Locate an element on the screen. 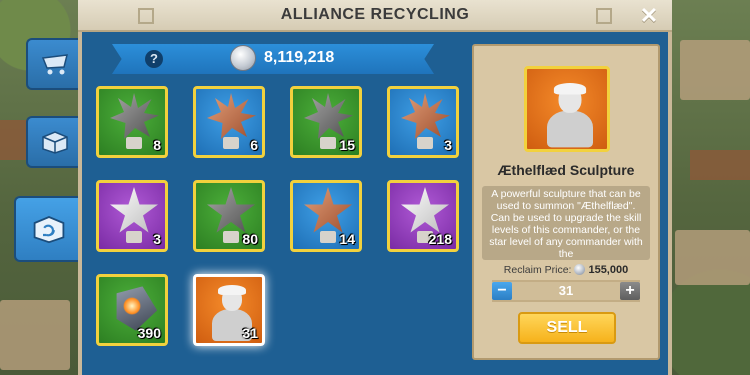  tab-shop is located at coordinates (54, 64).